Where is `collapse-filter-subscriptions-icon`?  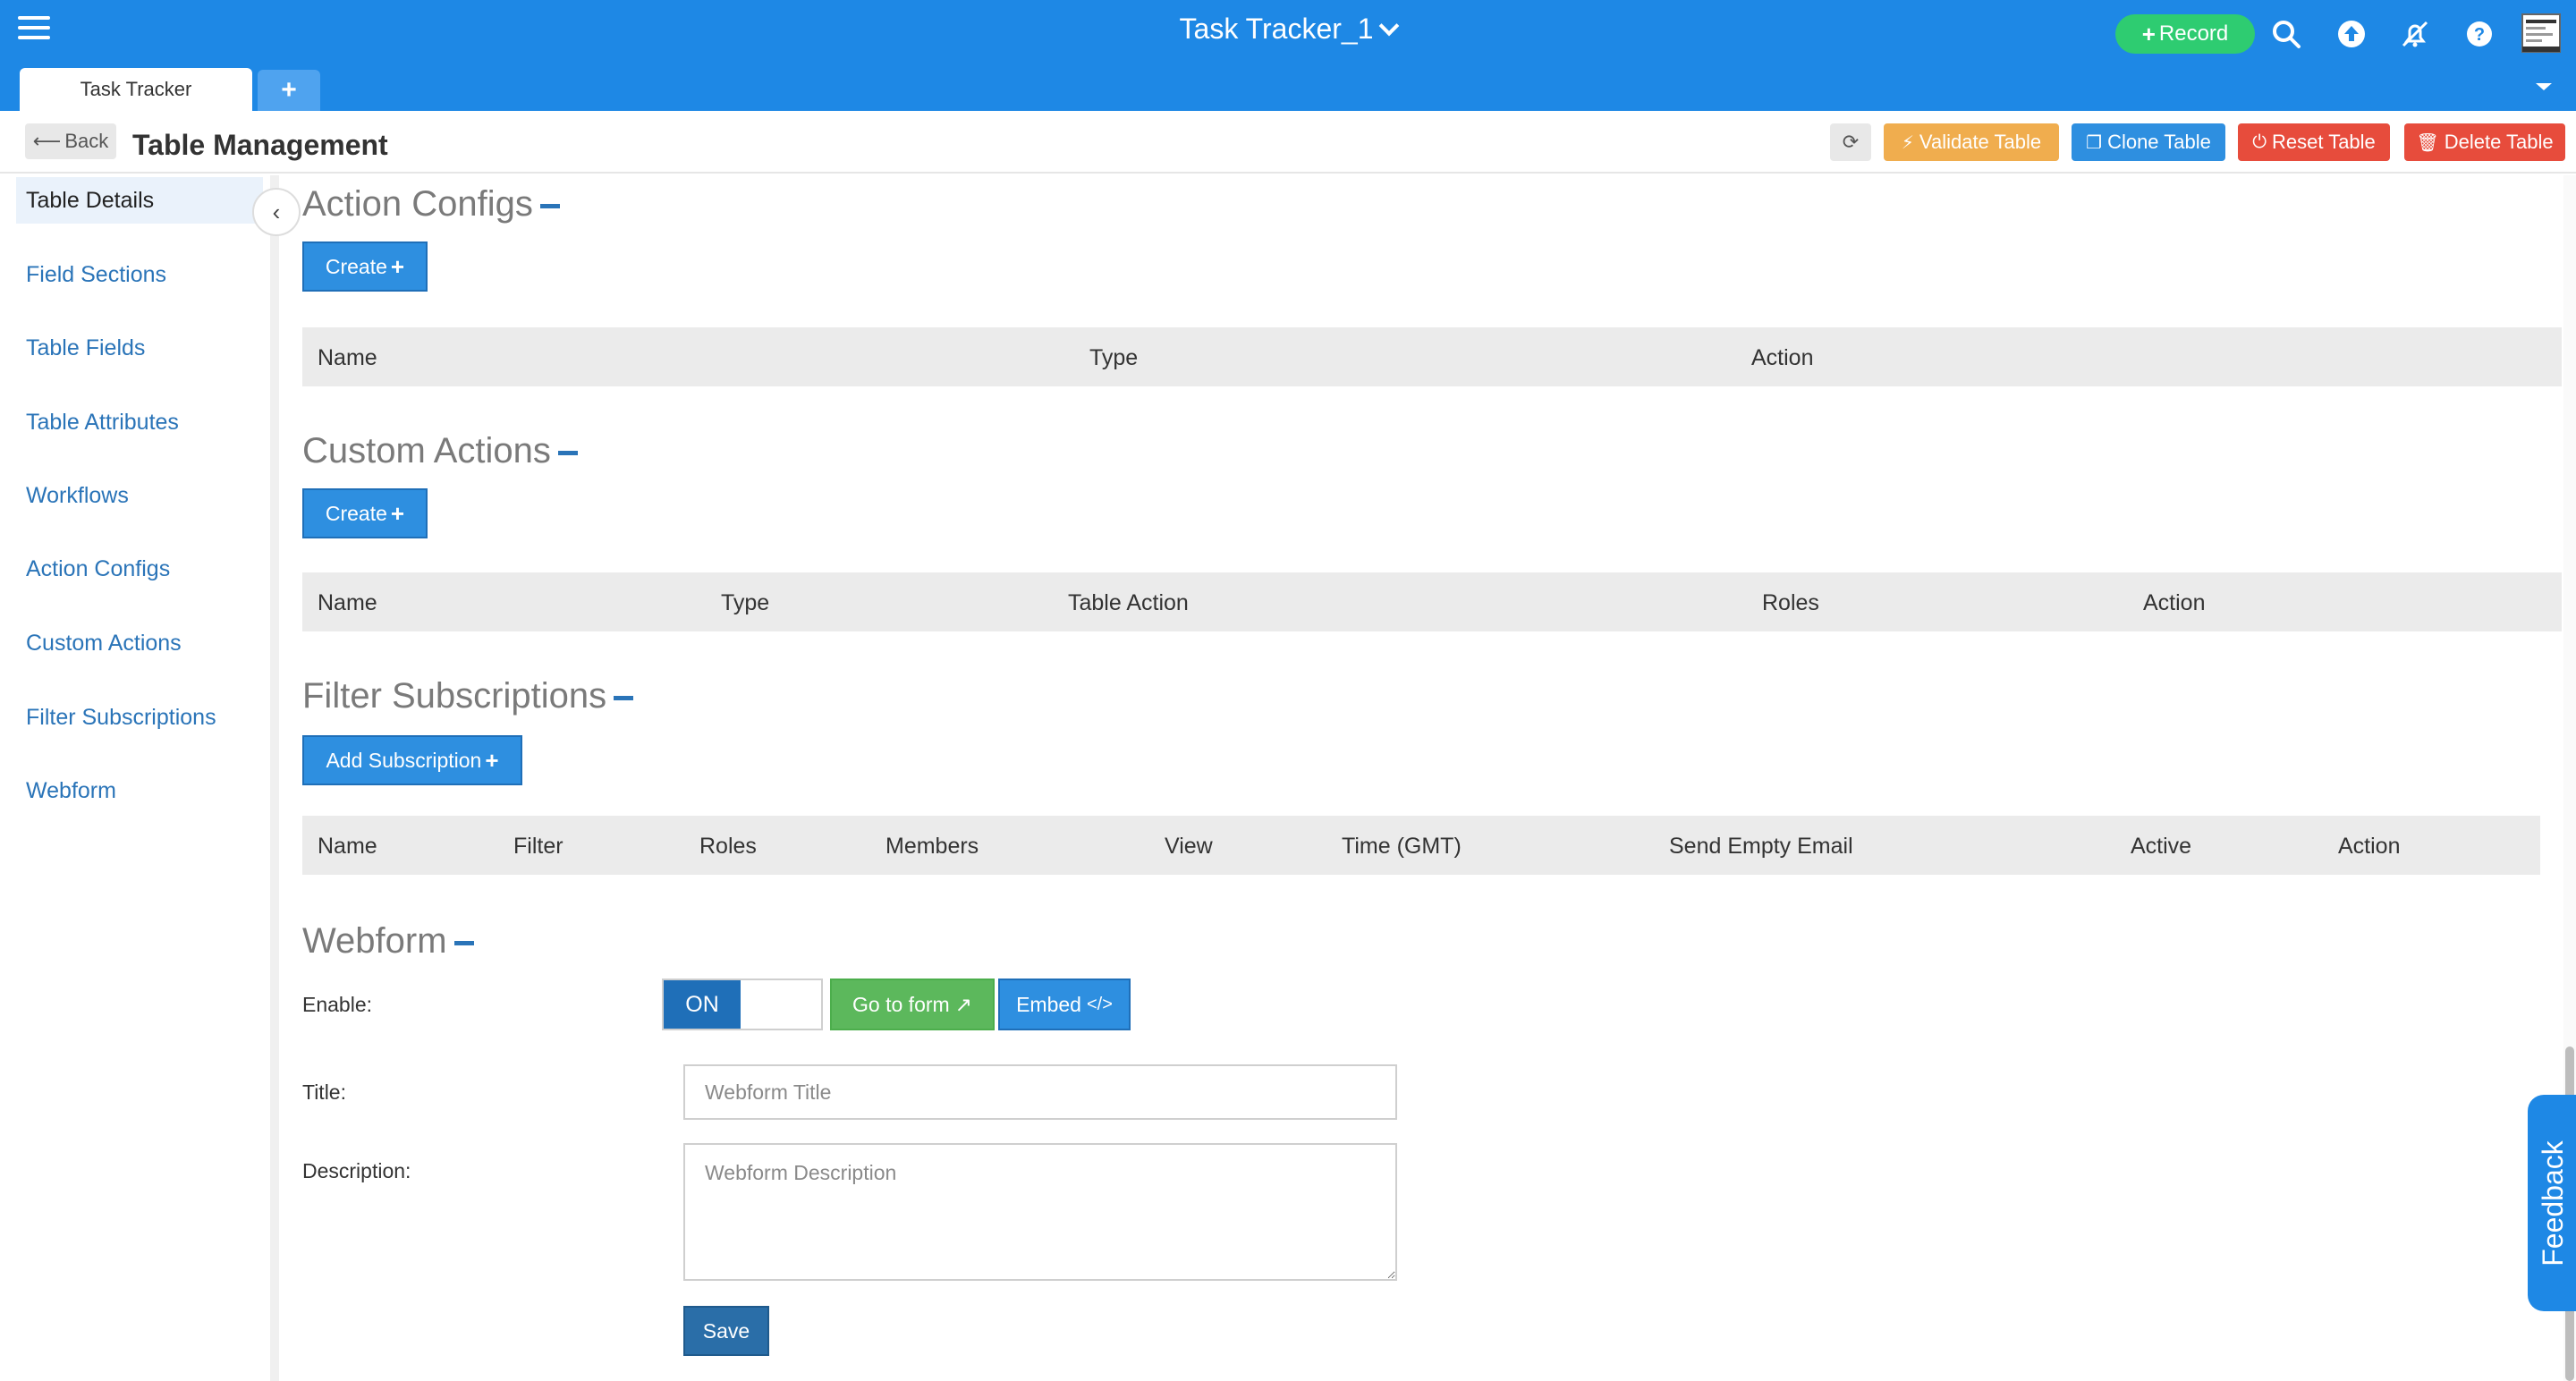
collapse-filter-subscriptions-icon is located at coordinates (624, 697).